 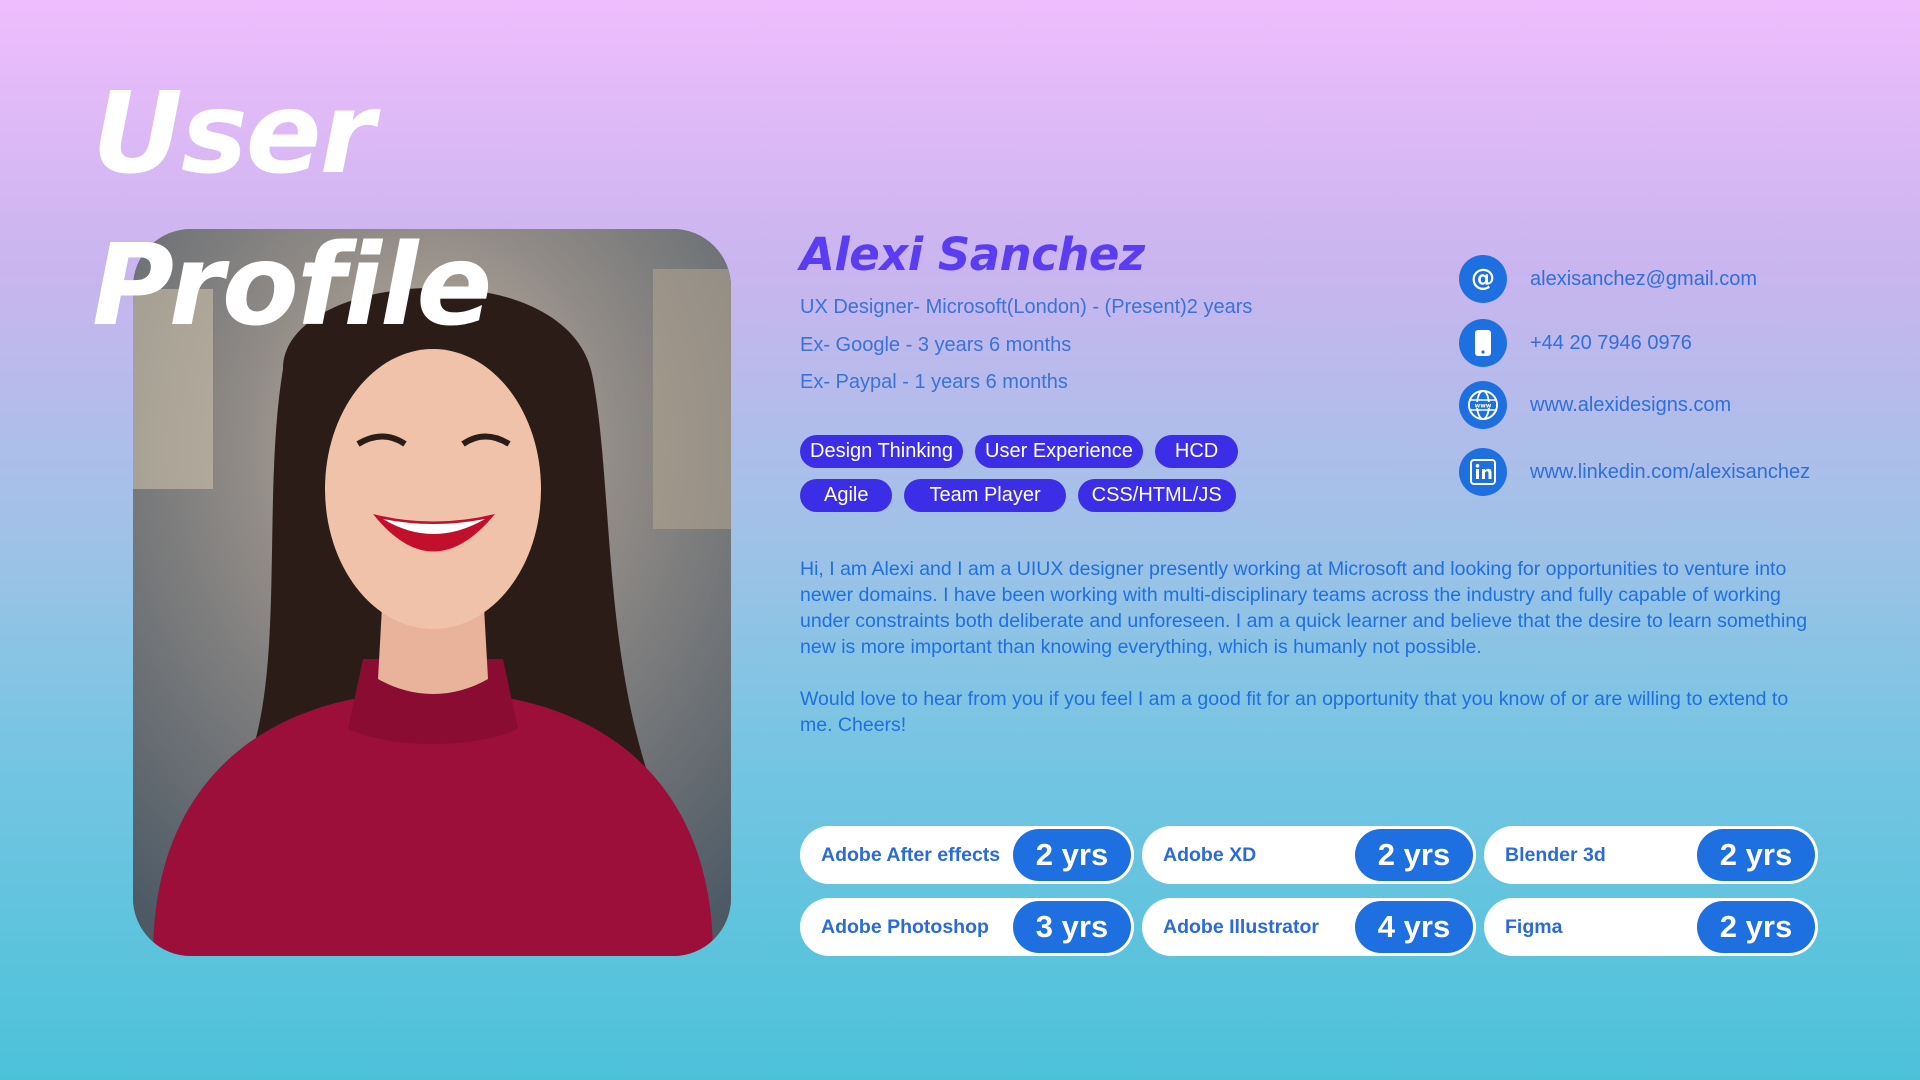 What do you see at coordinates (1611, 343) in the screenshot?
I see `contact-phone-text: +44 20 7946 0976` at bounding box center [1611, 343].